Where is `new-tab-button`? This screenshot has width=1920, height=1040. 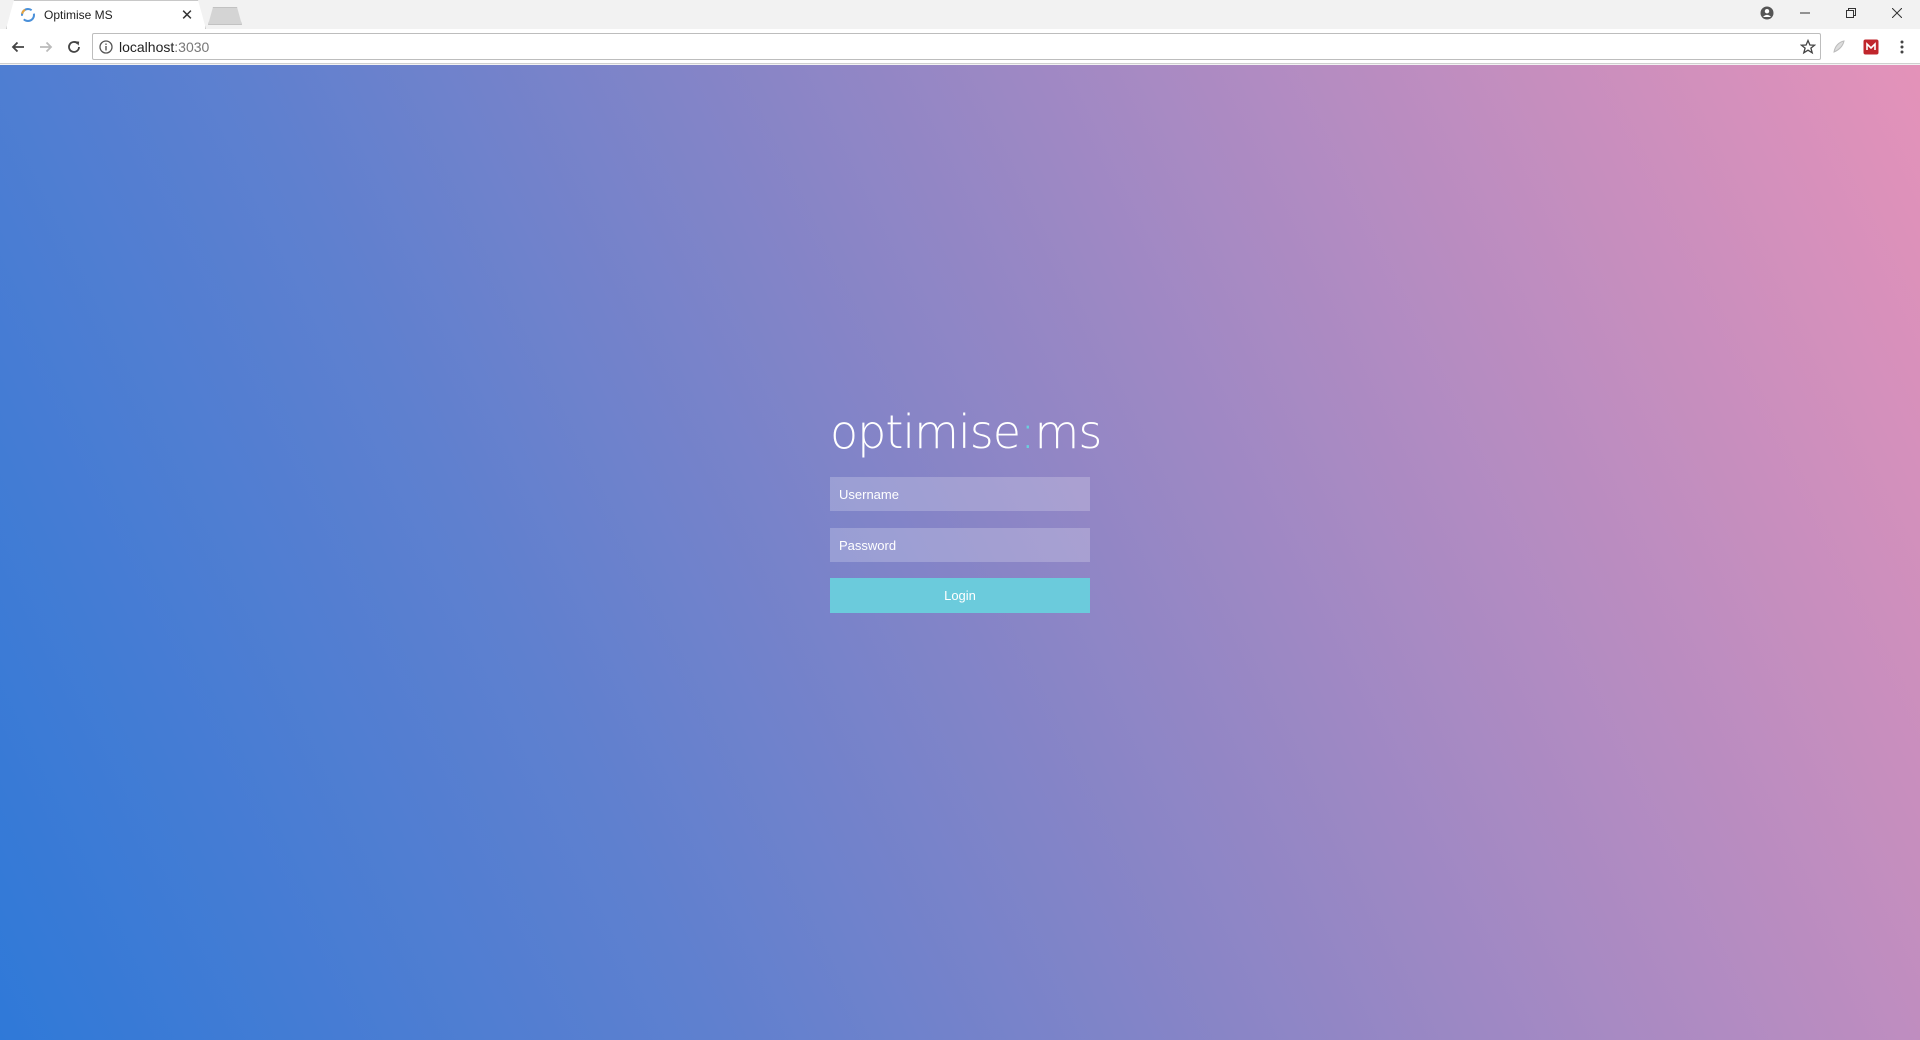 new-tab-button is located at coordinates (225, 16).